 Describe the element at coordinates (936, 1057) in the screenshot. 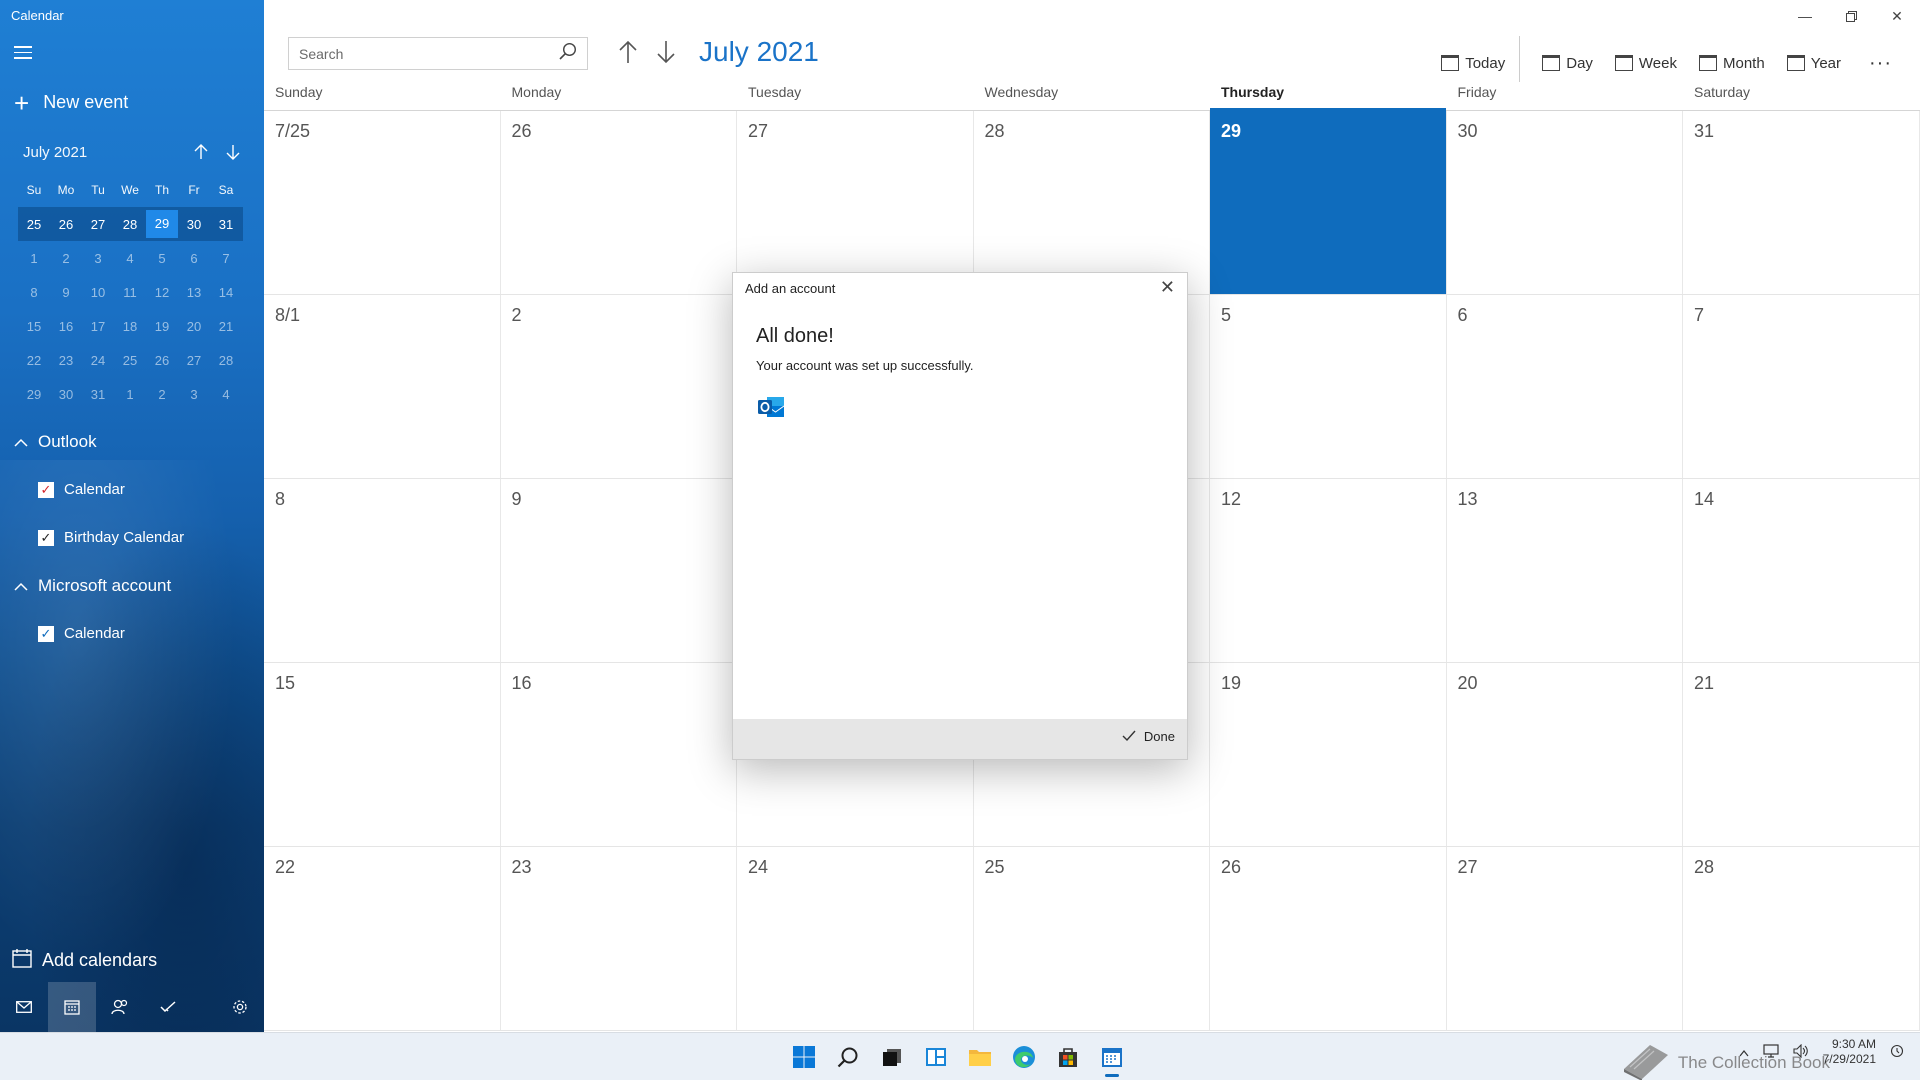

I see `widgets-icon` at that location.